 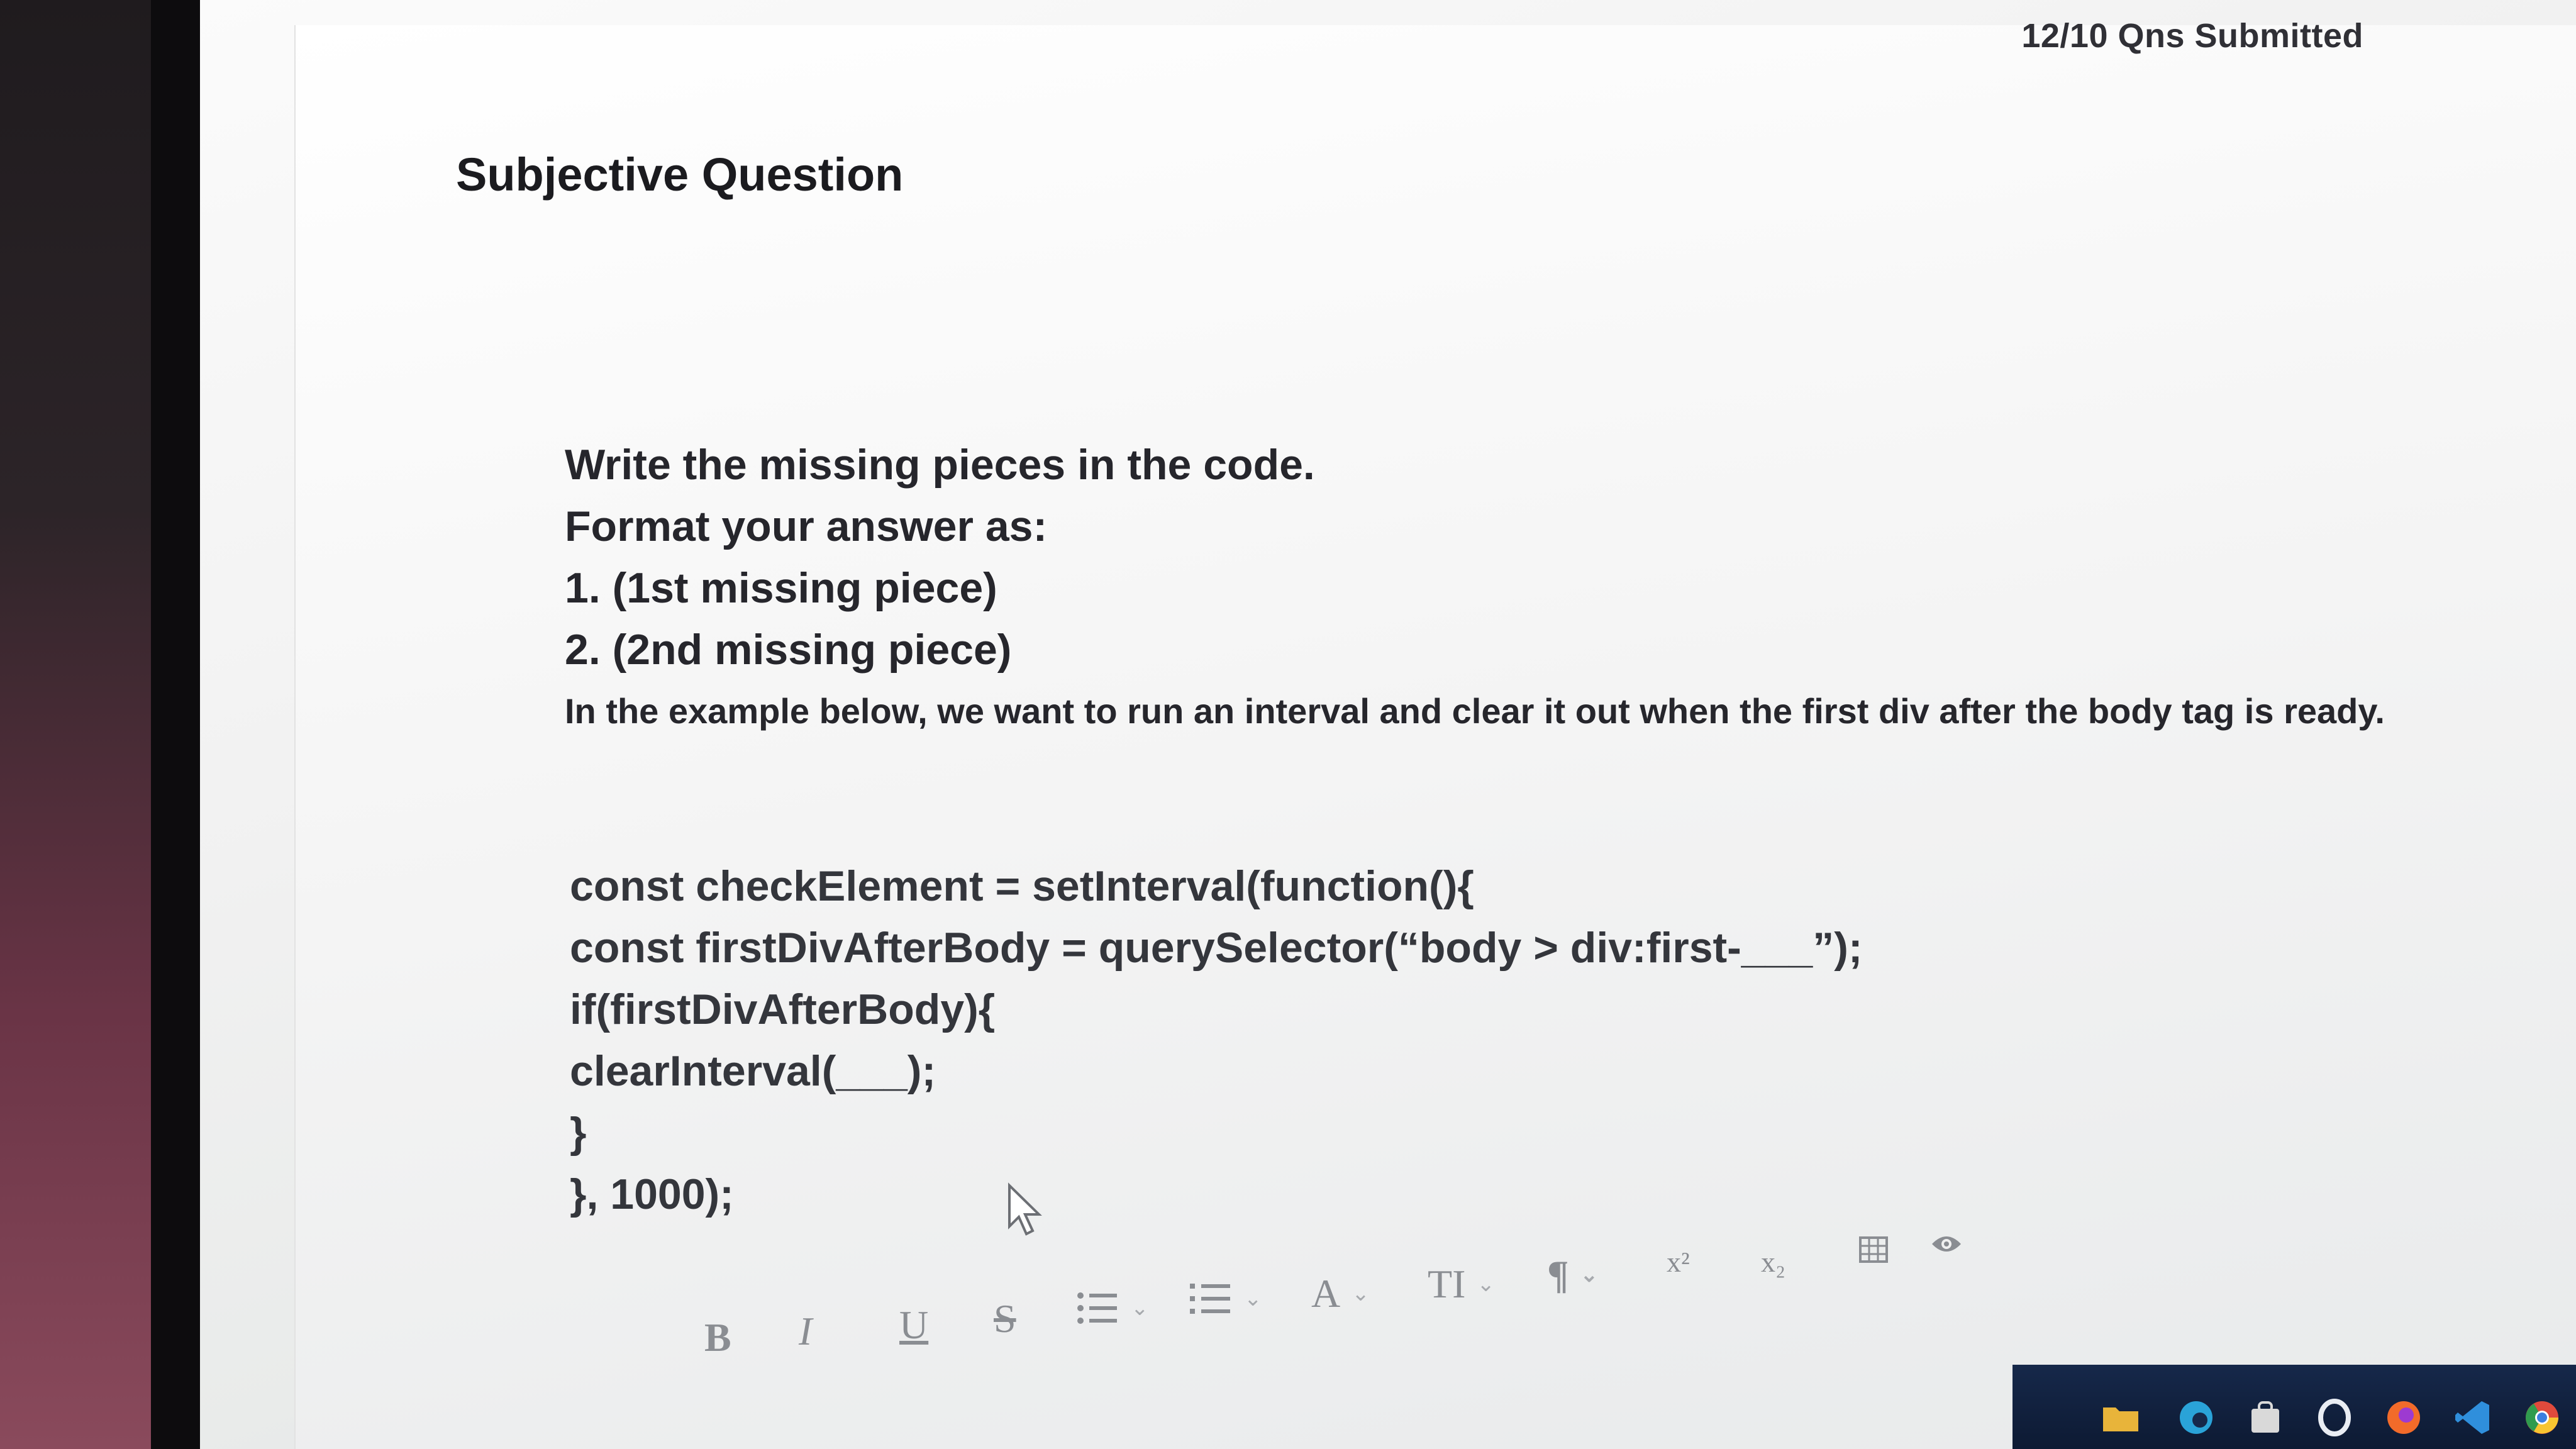 What do you see at coordinates (783, 1009) in the screenshot?
I see `code-line: if(firstDivAfterBody){` at bounding box center [783, 1009].